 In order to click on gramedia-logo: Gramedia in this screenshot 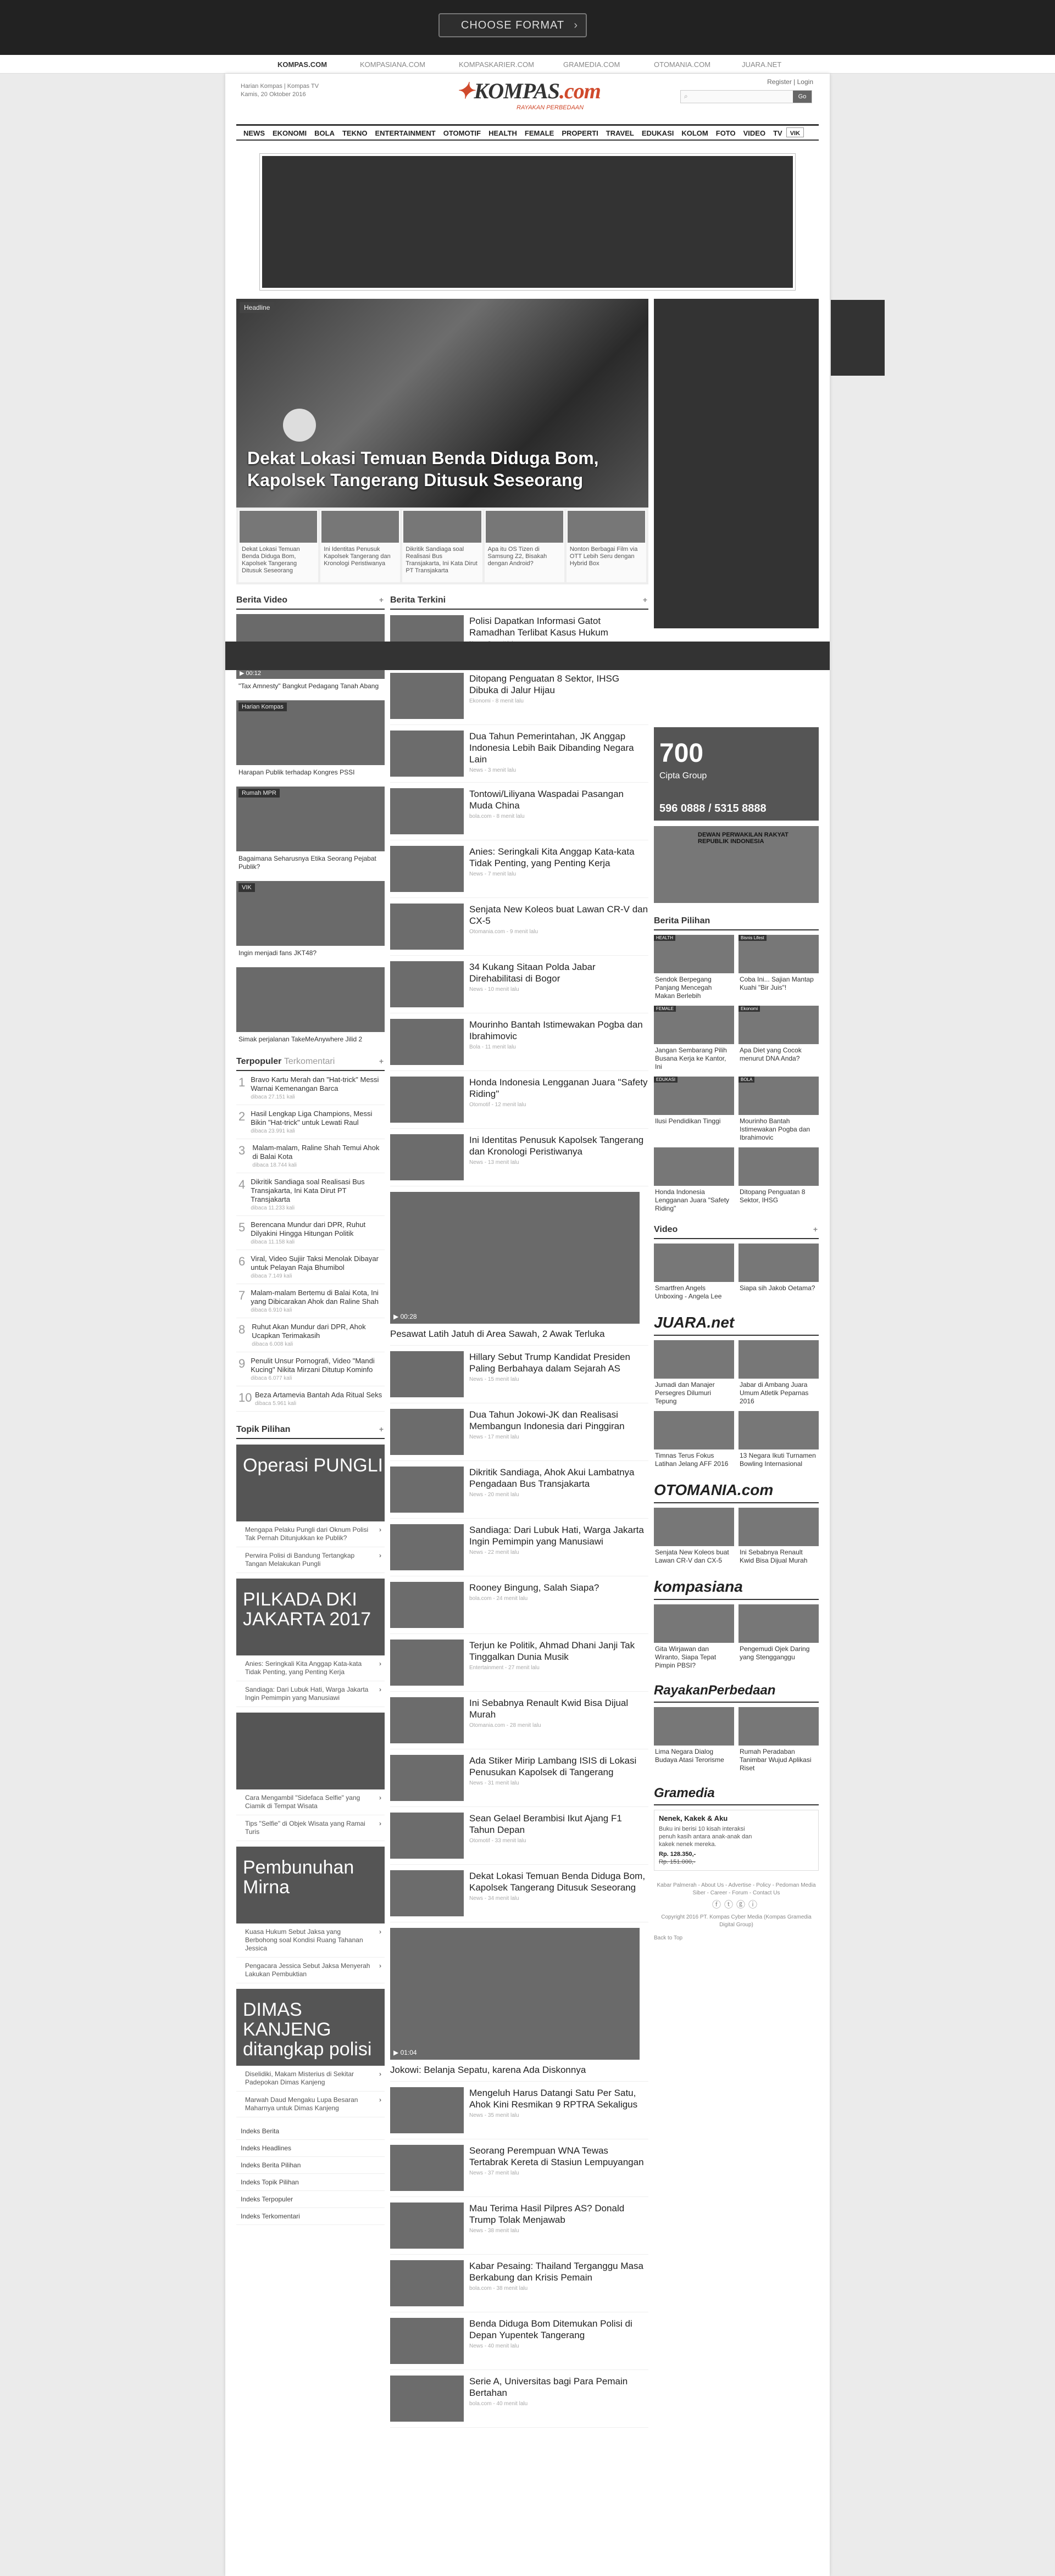, I will do `click(736, 1795)`.